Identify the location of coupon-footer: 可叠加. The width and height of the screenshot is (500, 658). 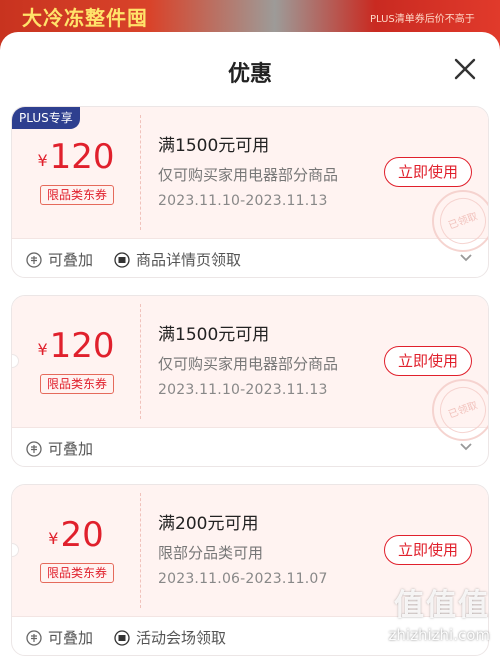
(250, 447).